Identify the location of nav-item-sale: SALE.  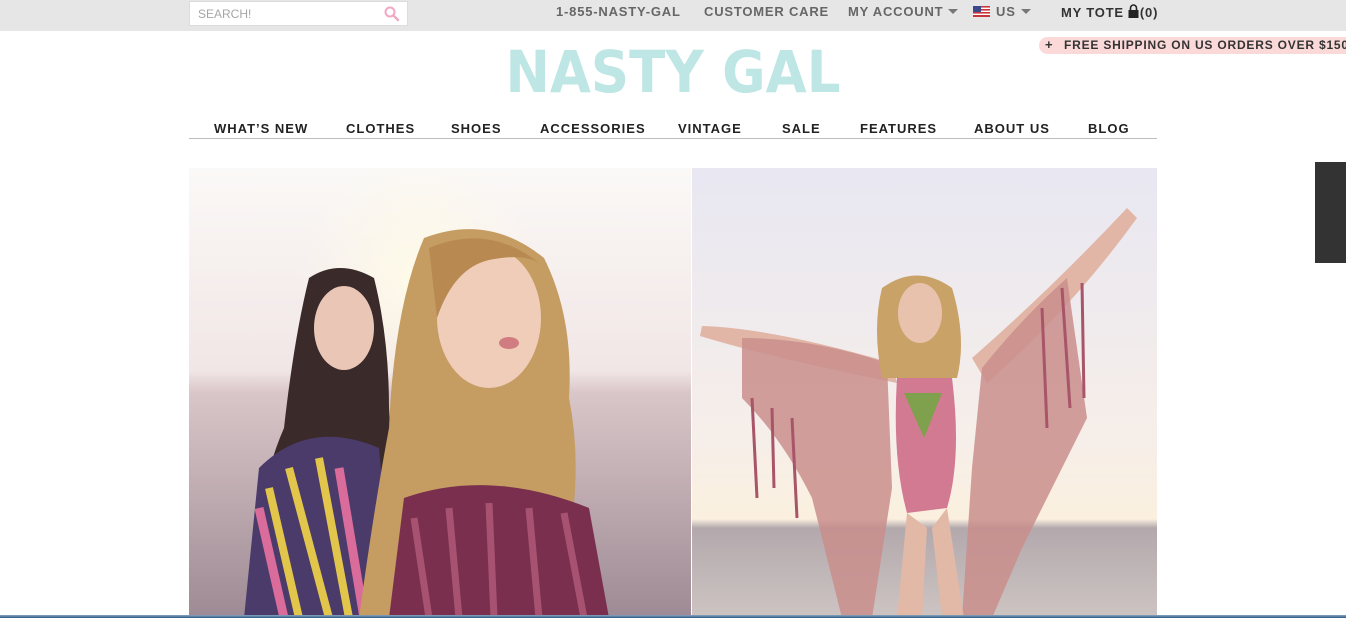
(801, 128).